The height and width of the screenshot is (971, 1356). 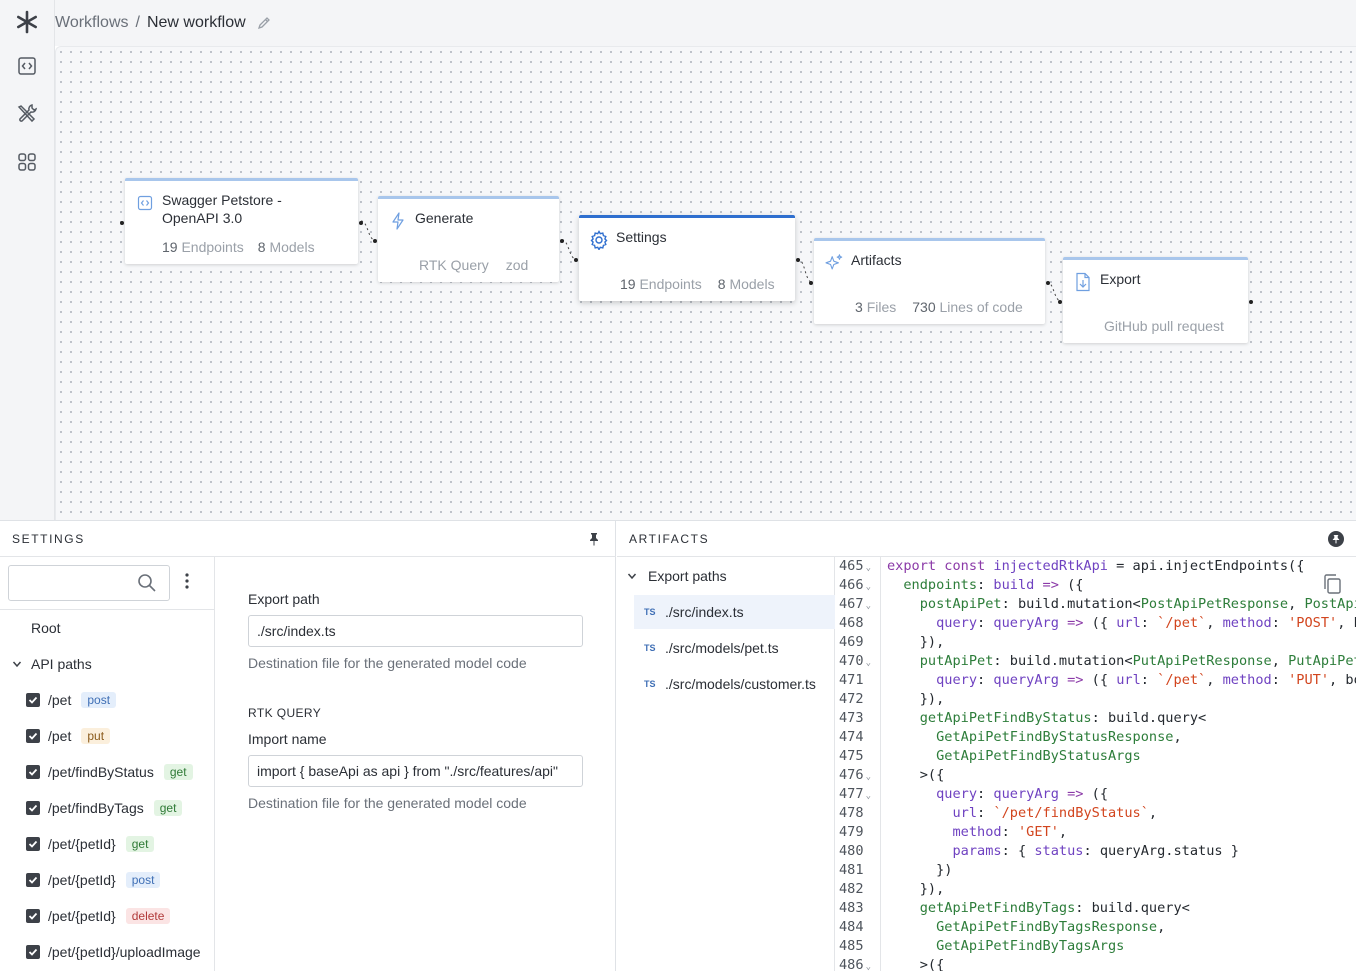 I want to click on line-number: 479, so click(x=851, y=832).